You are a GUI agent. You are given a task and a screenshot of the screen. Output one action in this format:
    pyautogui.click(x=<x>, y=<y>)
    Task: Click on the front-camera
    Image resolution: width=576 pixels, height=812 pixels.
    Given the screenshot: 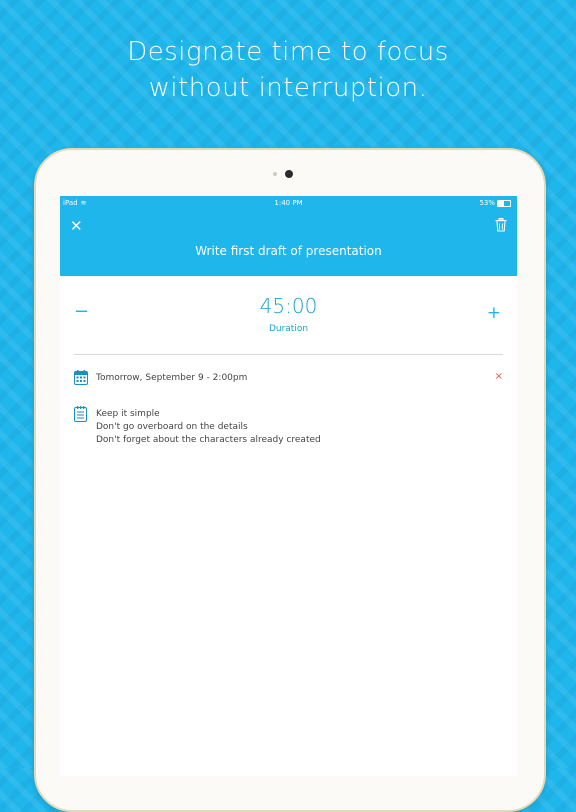 What is the action you would take?
    pyautogui.click(x=289, y=174)
    